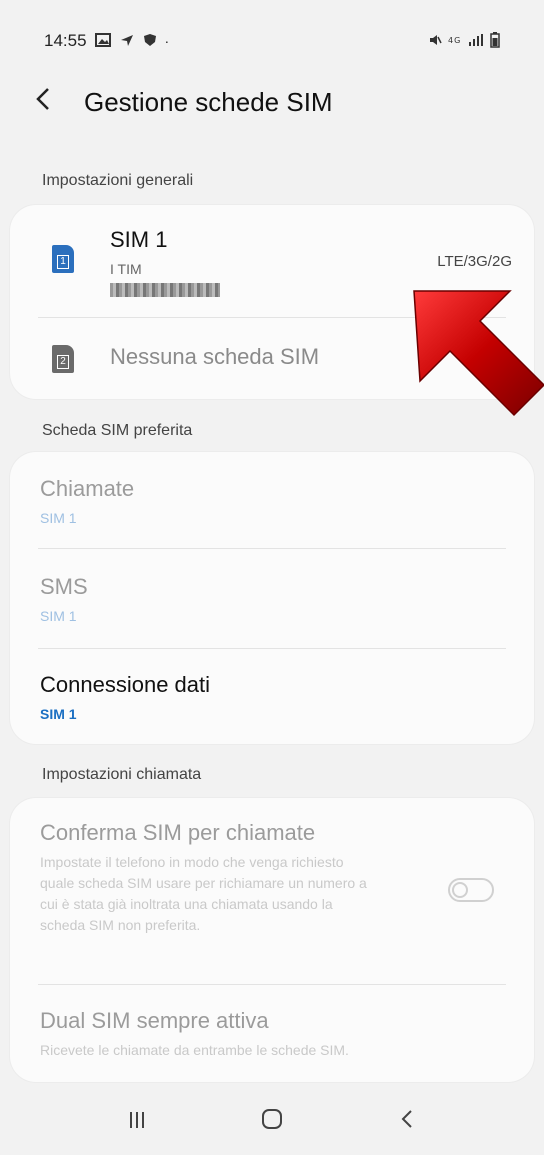 The width and height of the screenshot is (544, 1155). Describe the element at coordinates (118, 180) in the screenshot. I see `section-label-general: Impostazioni generali` at that location.